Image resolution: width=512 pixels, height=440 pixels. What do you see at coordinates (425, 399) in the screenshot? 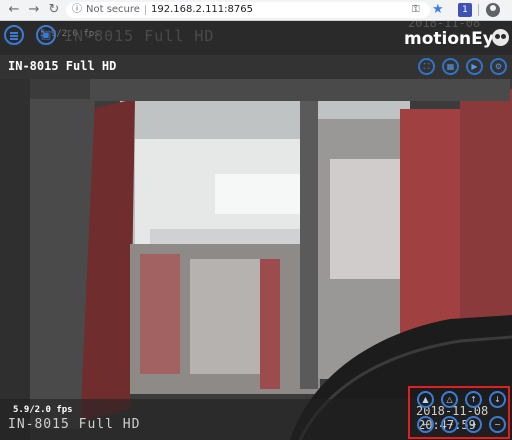
I see `preset-up-icon: ▲` at bounding box center [425, 399].